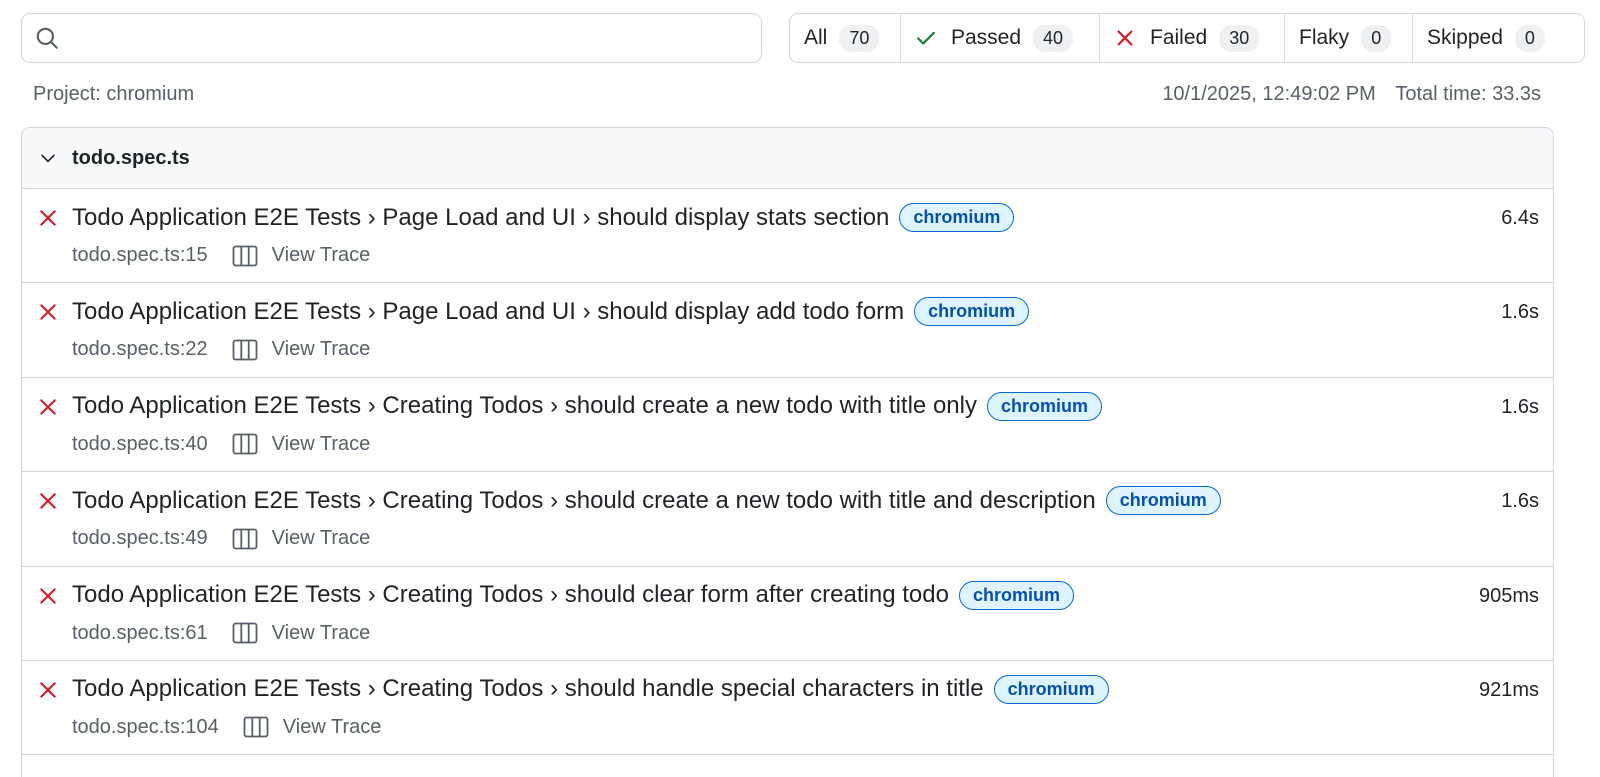  Describe the element at coordinates (1125, 38) in the screenshot. I see `x-icon` at that location.